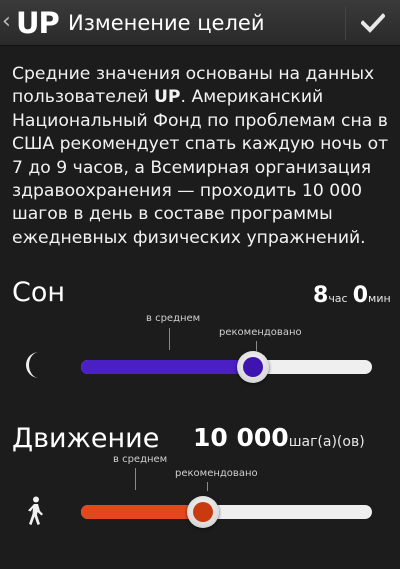 The image size is (400, 569). What do you see at coordinates (326, 442) in the screenshot?
I see `movement-steps-unit: шаг(а)(ов)` at bounding box center [326, 442].